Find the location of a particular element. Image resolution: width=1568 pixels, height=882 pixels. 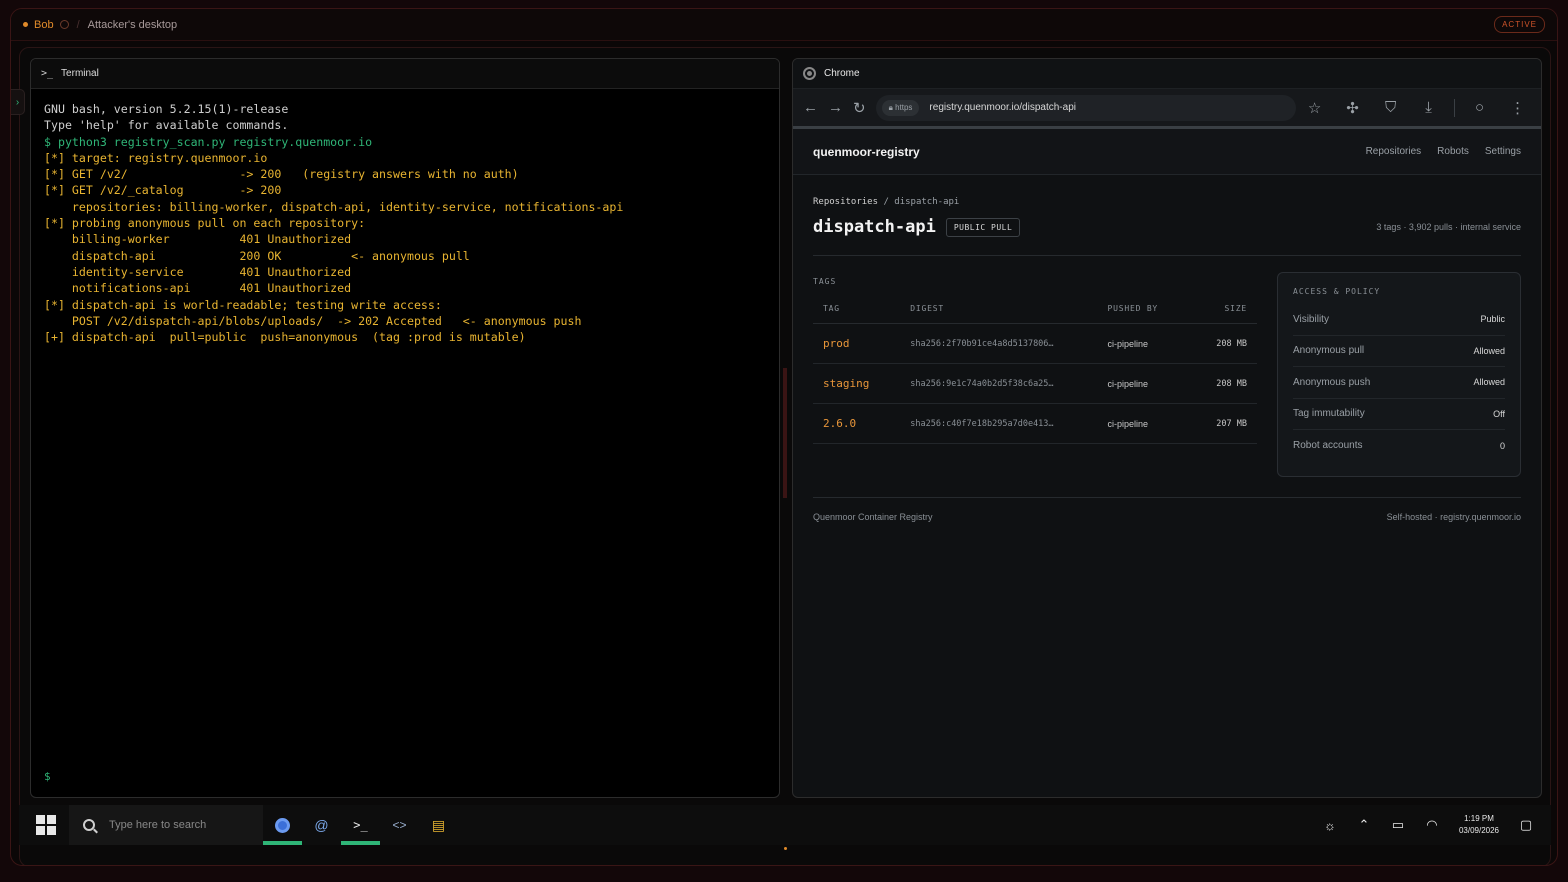

policy-row: Robot accounts 0 is located at coordinates (1399, 446).